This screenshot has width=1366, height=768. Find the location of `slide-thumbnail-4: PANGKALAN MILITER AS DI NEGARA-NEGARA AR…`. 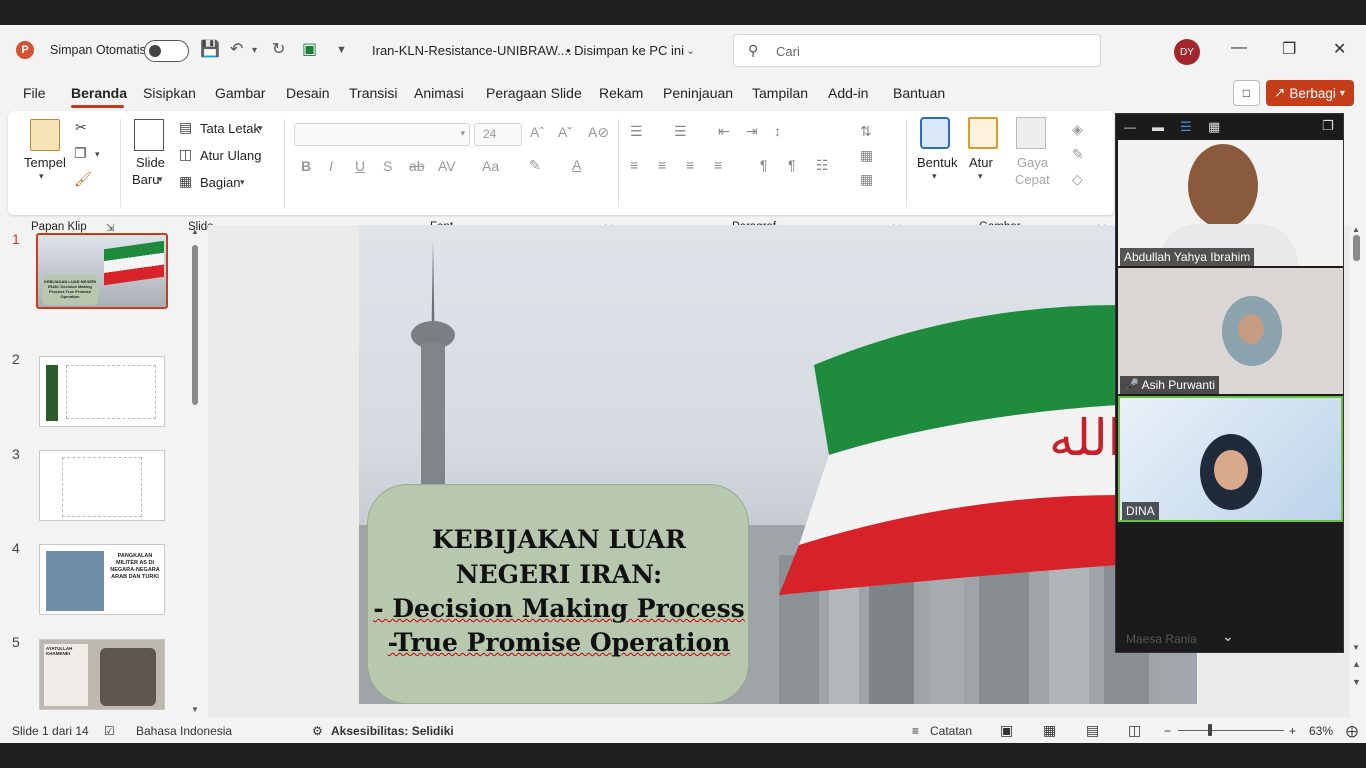

slide-thumbnail-4: PANGKALAN MILITER AS DI NEGARA-NEGARA AR… is located at coordinates (102, 579).